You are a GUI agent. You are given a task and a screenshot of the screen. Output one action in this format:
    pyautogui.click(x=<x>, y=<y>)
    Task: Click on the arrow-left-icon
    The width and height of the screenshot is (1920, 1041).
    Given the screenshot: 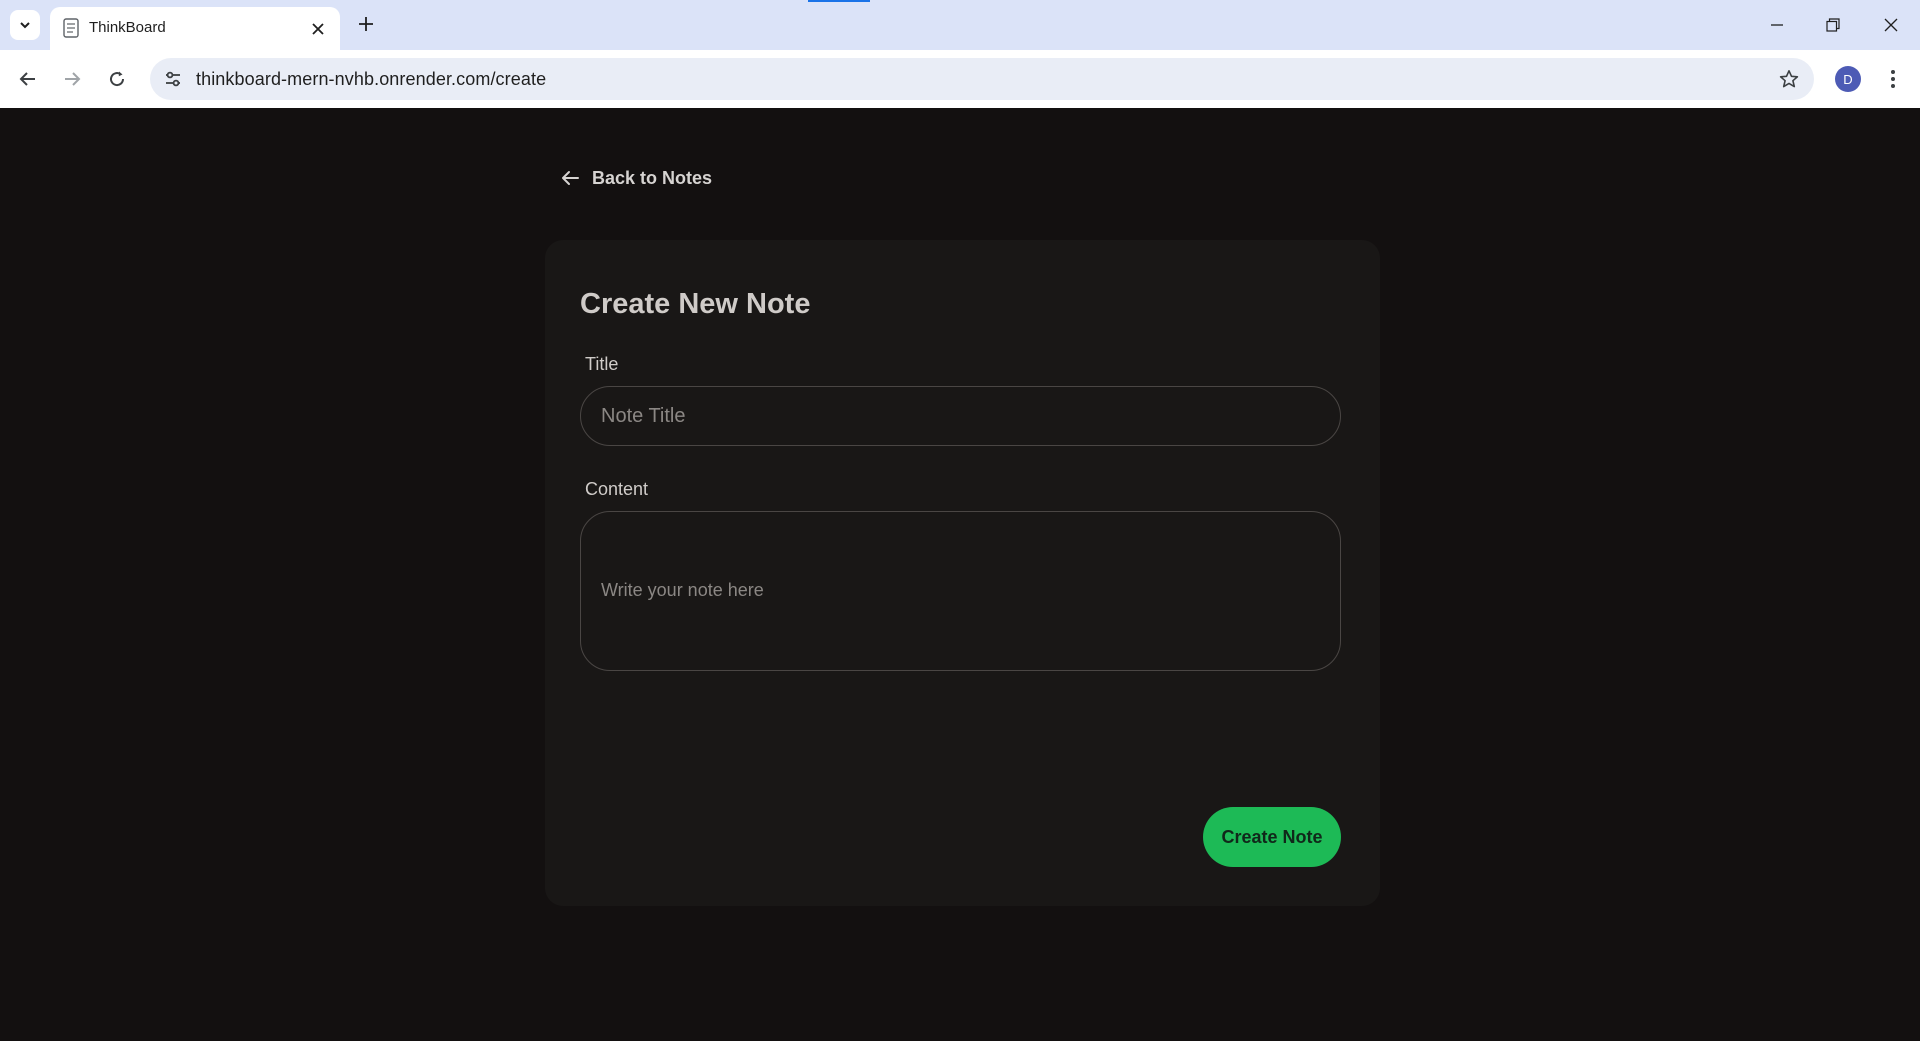 What is the action you would take?
    pyautogui.click(x=570, y=178)
    